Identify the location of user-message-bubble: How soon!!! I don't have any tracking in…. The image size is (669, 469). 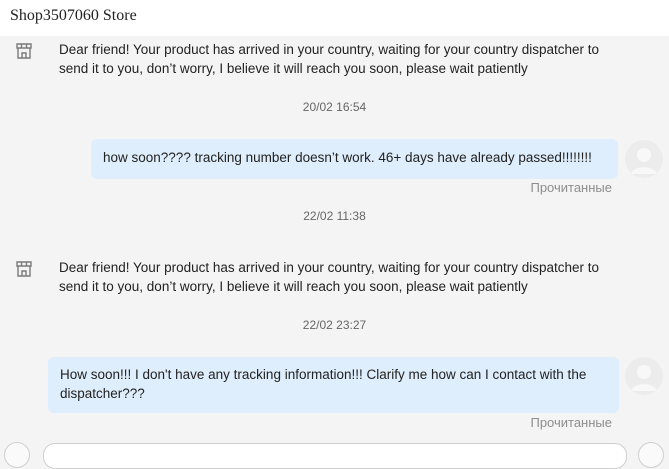
(333, 385).